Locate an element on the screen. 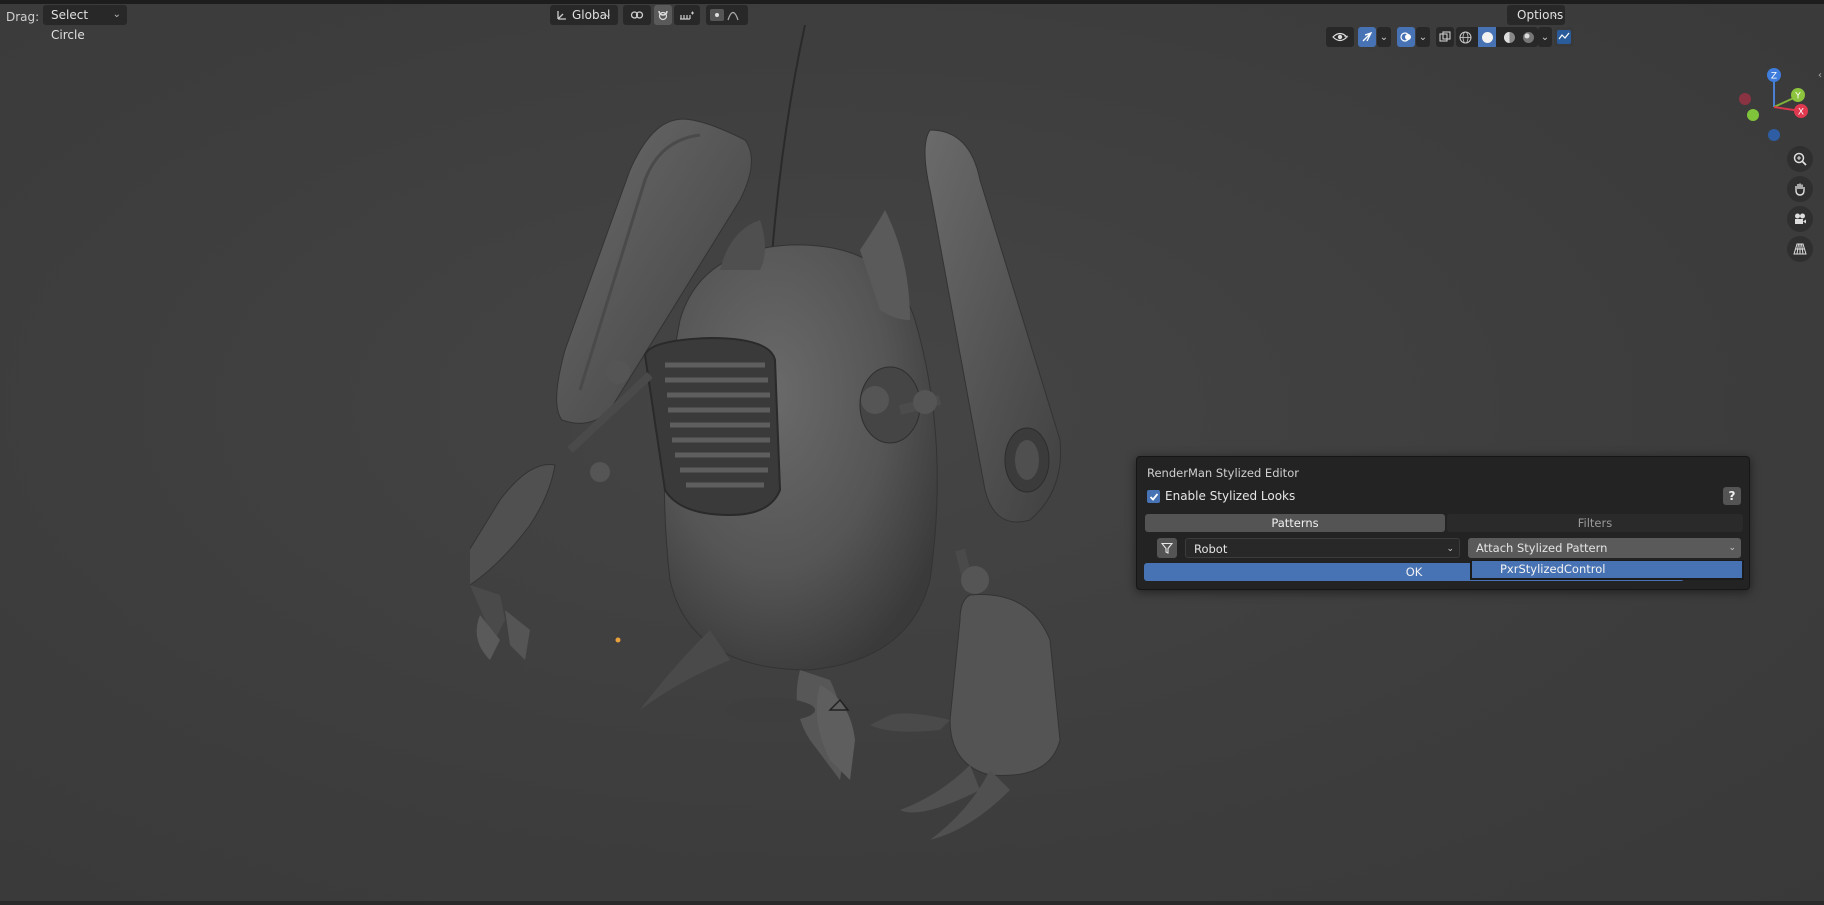 Image resolution: width=1824 pixels, height=905 pixels. shading-dropdown: ⌄ is located at coordinates (1545, 37).